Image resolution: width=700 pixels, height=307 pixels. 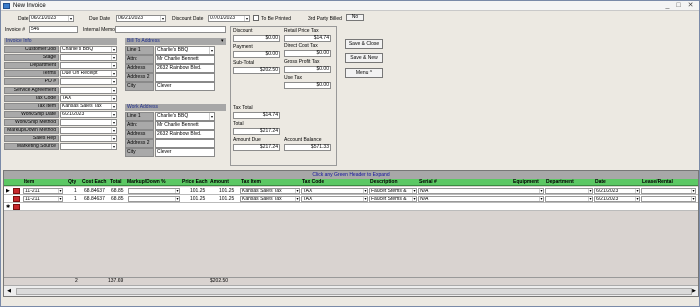 I want to click on due-date-field: 06/21/2023 ▾, so click(x=141, y=18).